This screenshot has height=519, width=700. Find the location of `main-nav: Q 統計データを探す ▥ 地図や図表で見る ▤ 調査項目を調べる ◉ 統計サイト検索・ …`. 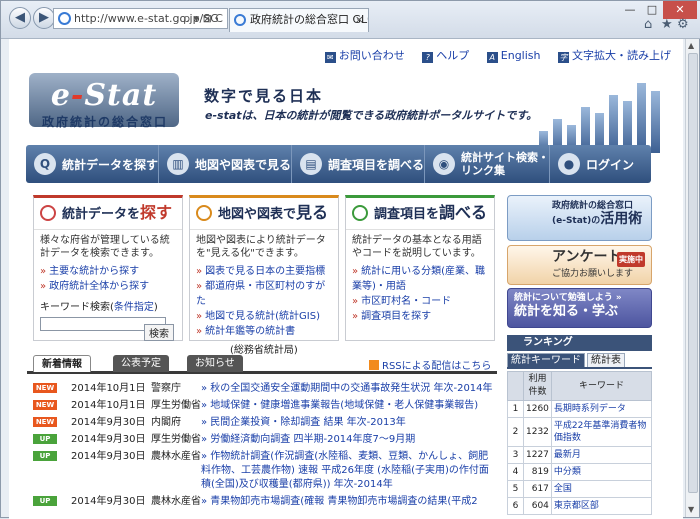

main-nav: Q 統計データを探す ▥ 地図や図表で見る ▤ 調査項目を調べる ◉ 統計サイト検索・ … is located at coordinates (338, 164).